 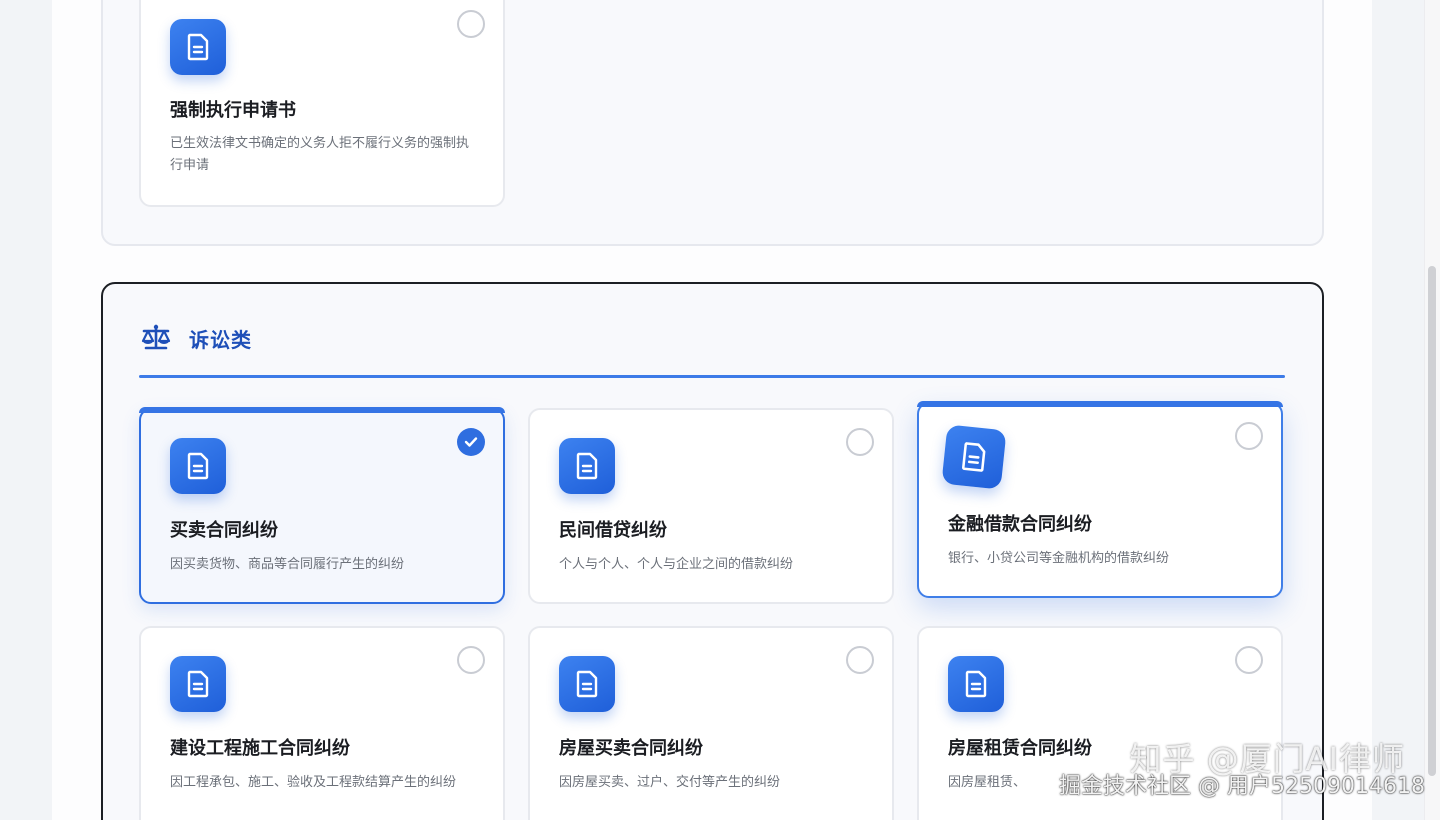 What do you see at coordinates (1020, 748) in the screenshot?
I see `card-title: 房屋租赁合同纠纷` at bounding box center [1020, 748].